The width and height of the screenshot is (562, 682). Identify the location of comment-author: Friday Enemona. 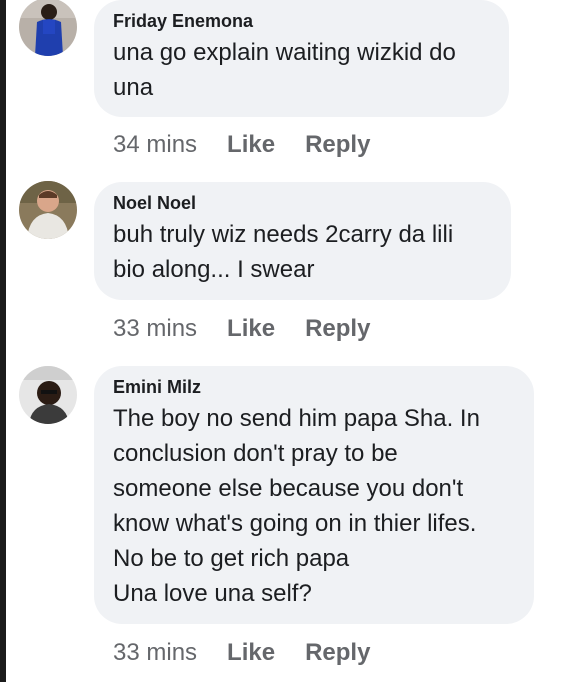
(301, 21).